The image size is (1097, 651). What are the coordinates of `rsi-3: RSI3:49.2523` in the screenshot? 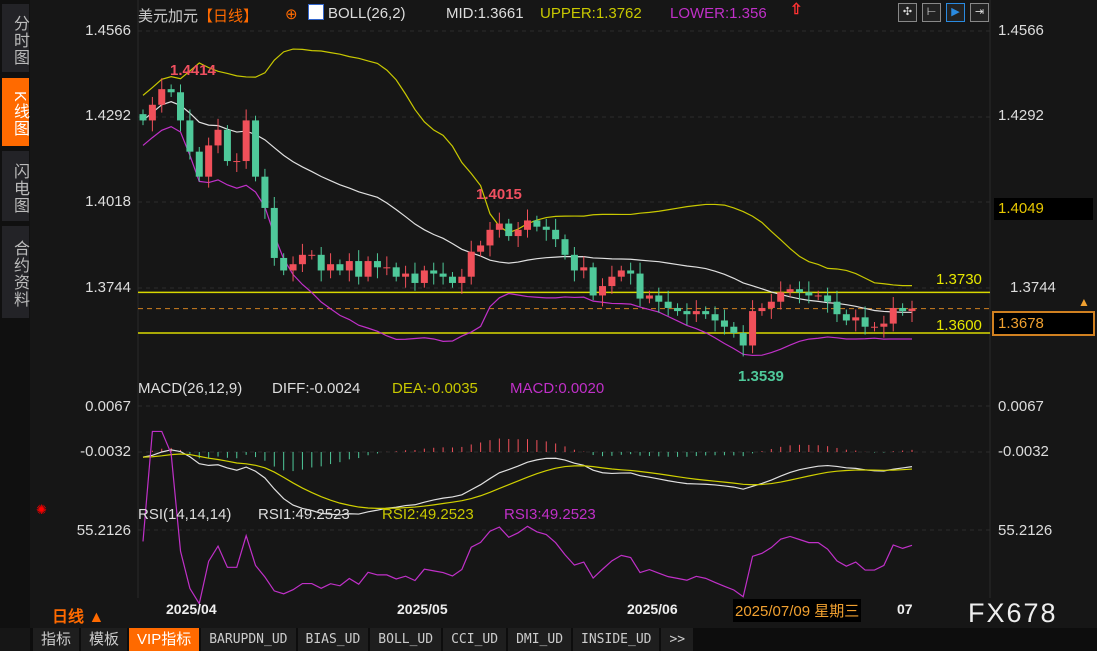 It's located at (550, 514).